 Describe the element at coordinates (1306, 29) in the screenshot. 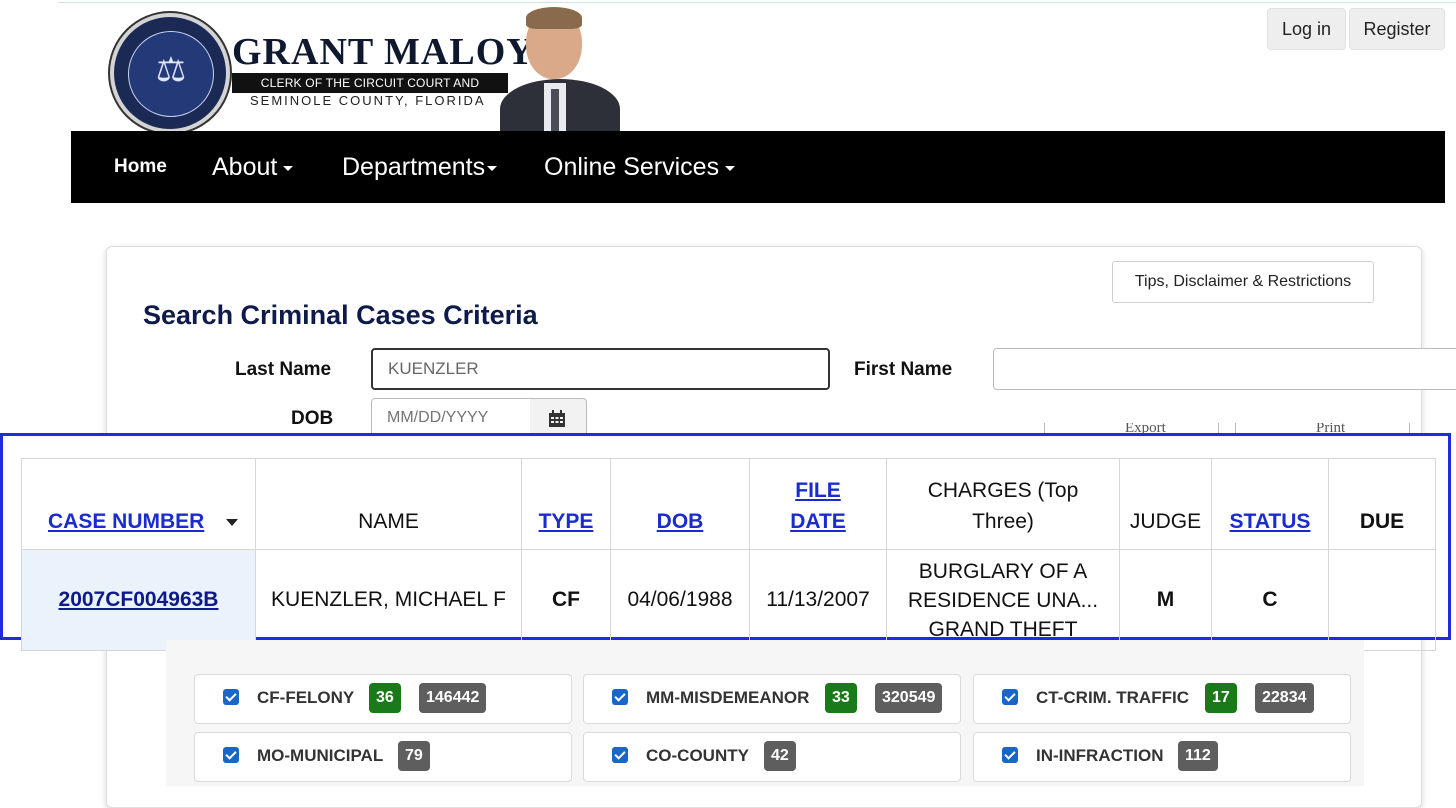

I see `login-button: Log in` at that location.